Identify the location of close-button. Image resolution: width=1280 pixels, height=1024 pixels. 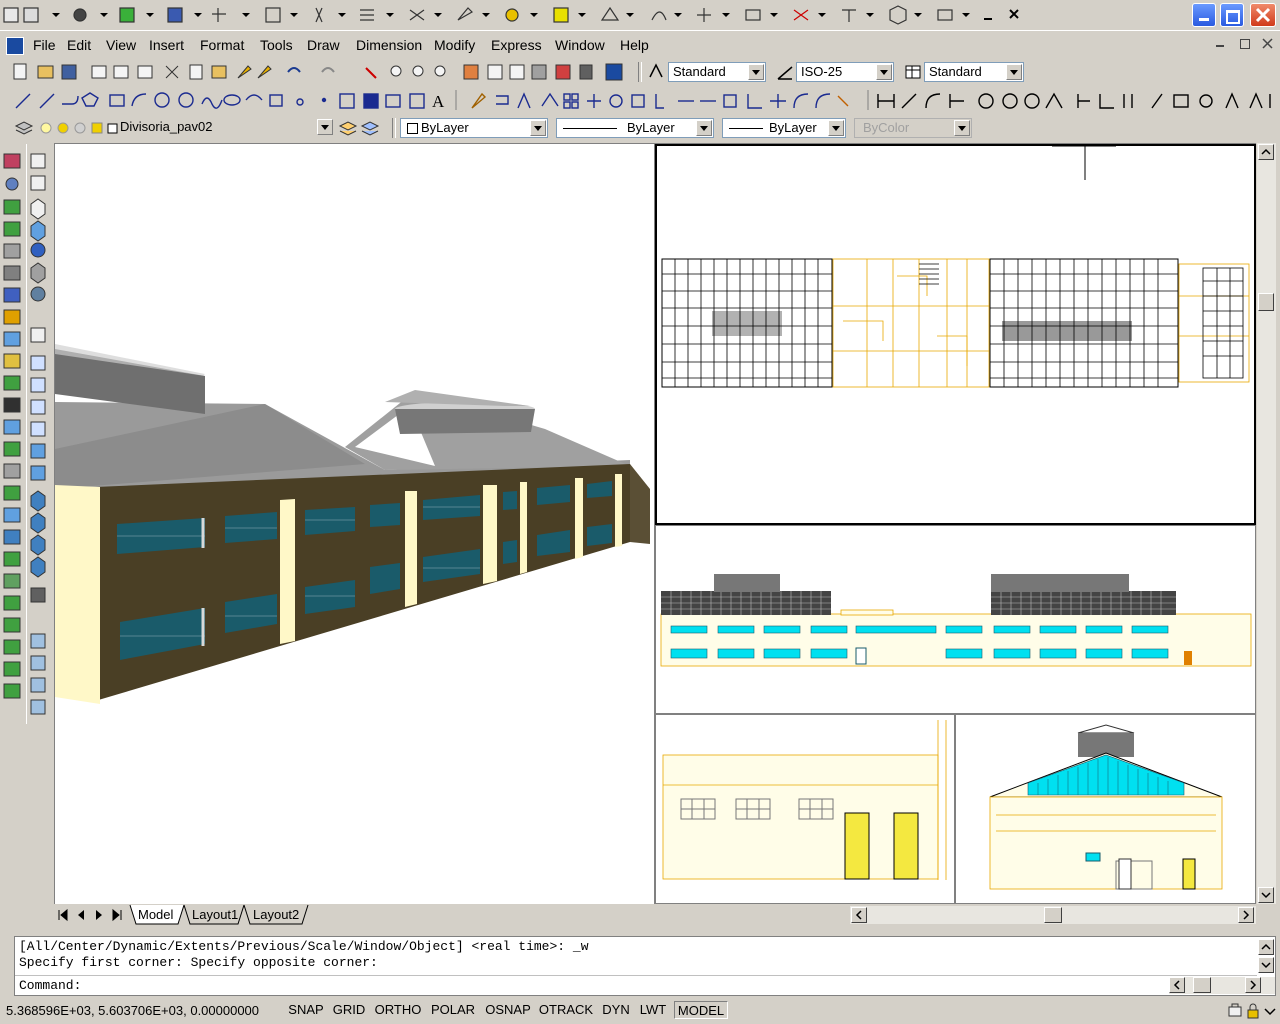
(1263, 15).